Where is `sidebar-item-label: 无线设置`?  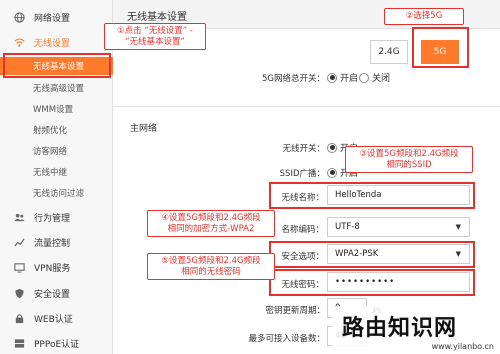 sidebar-item-label: 无线设置 is located at coordinates (52, 43).